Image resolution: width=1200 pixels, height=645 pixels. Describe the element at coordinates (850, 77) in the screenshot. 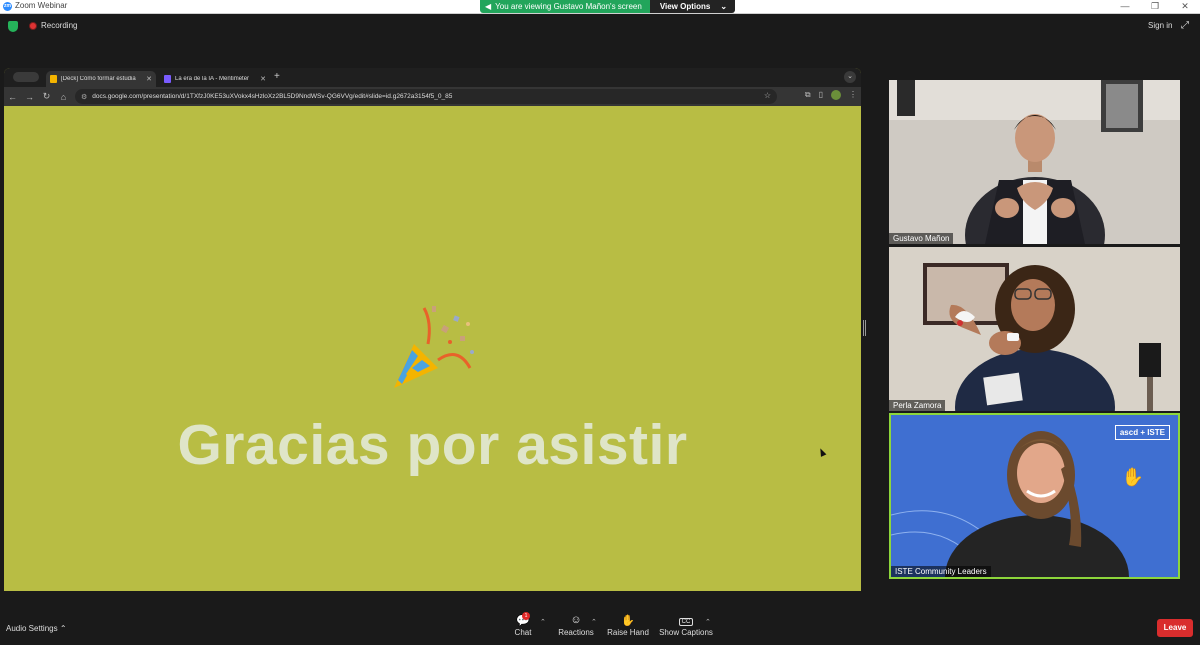

I see `tab-search-button: ⌄` at that location.